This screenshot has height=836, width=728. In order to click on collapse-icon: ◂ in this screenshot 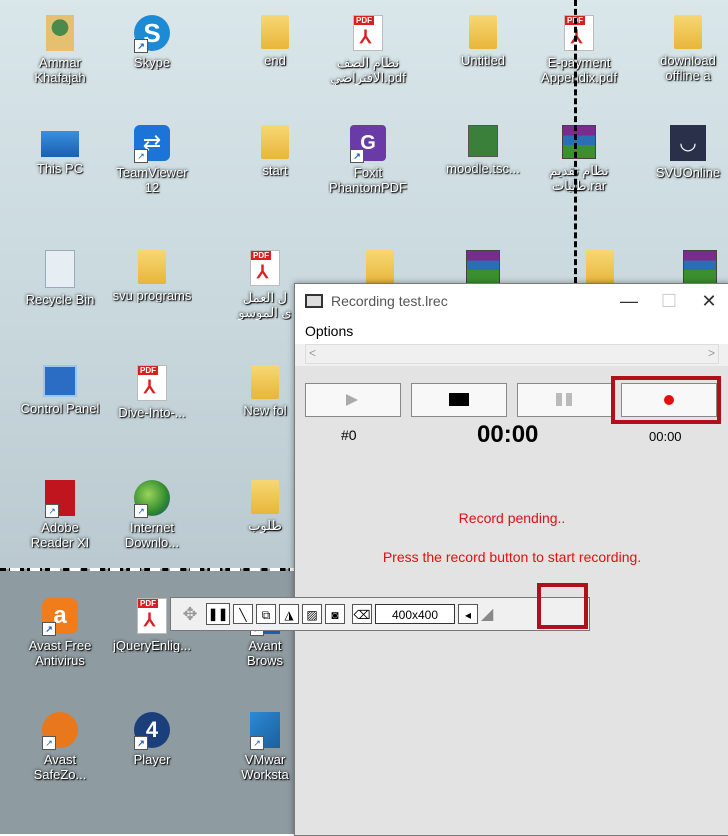, I will do `click(468, 614)`.